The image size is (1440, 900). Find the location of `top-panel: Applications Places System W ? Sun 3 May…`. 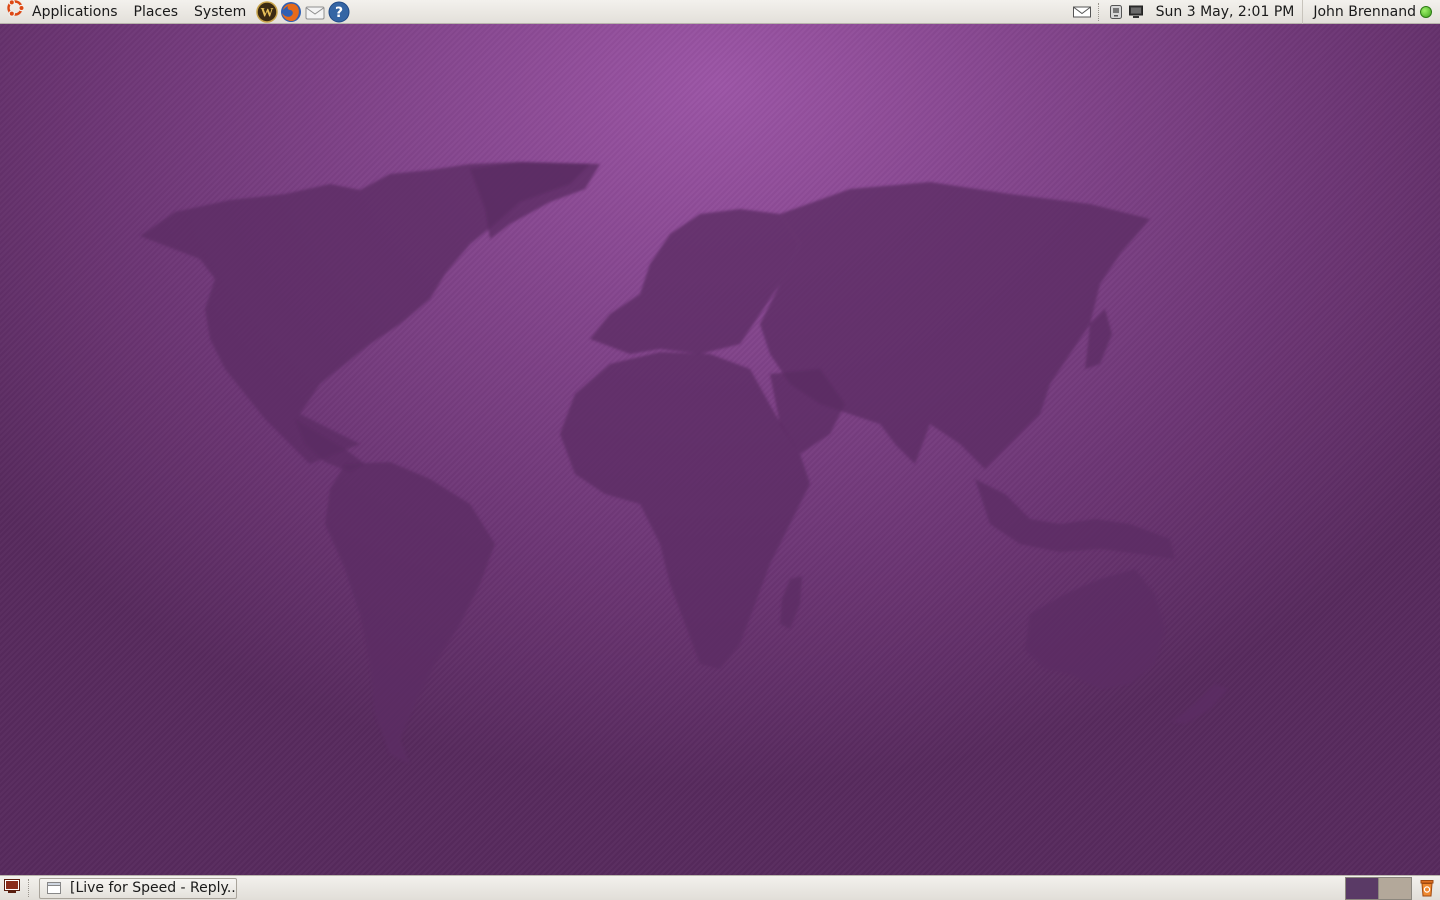

top-panel: Applications Places System W ? Sun 3 May… is located at coordinates (720, 12).